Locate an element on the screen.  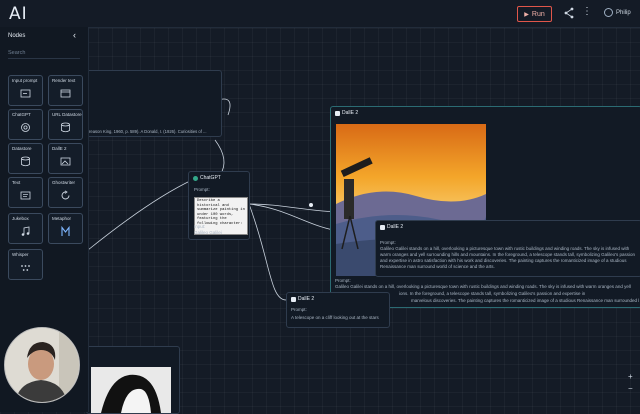
dalle-overlay-title: DallE 2 is located at coordinates (395, 227).